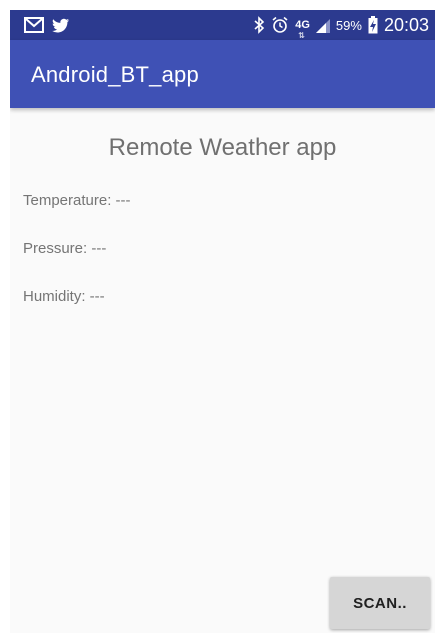 This screenshot has height=633, width=435. What do you see at coordinates (406, 24) in the screenshot?
I see `status-clock: 20:03` at bounding box center [406, 24].